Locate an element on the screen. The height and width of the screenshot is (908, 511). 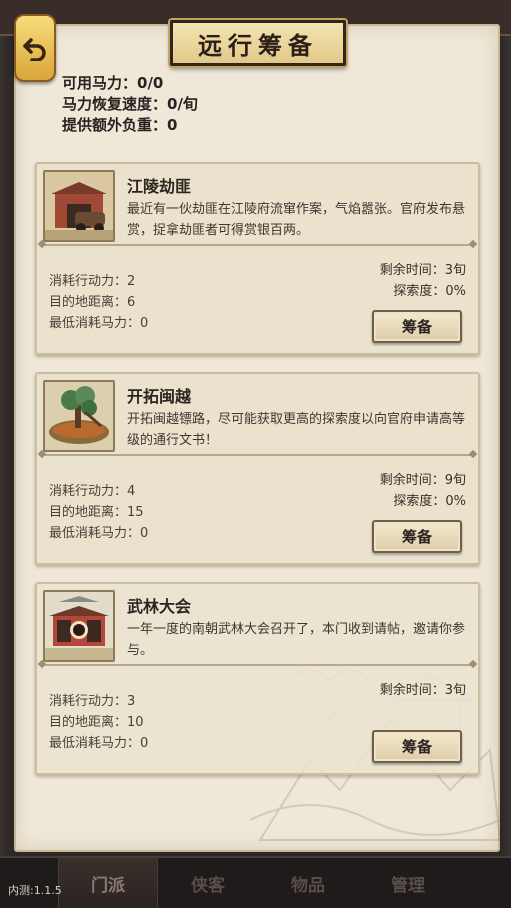
mission-thumbnail-pavilion is located at coordinates (79, 626).